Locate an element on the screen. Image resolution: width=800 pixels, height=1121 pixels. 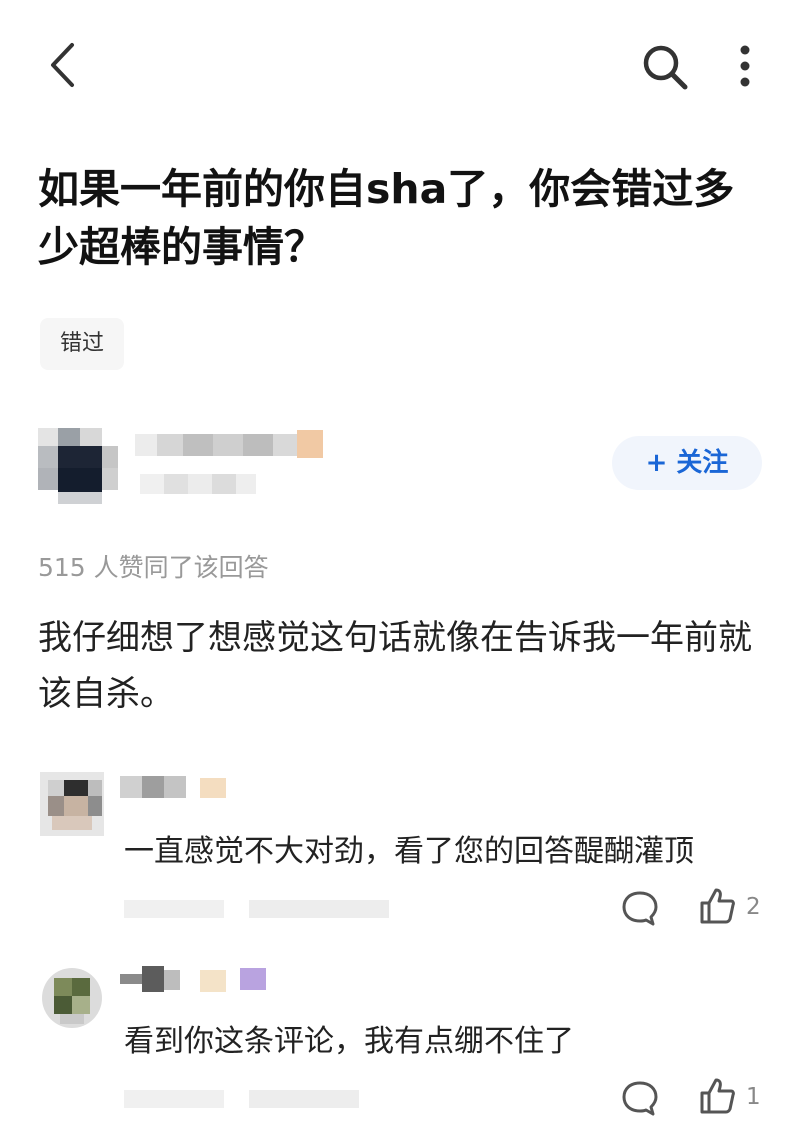
more-button is located at coordinates (745, 67).